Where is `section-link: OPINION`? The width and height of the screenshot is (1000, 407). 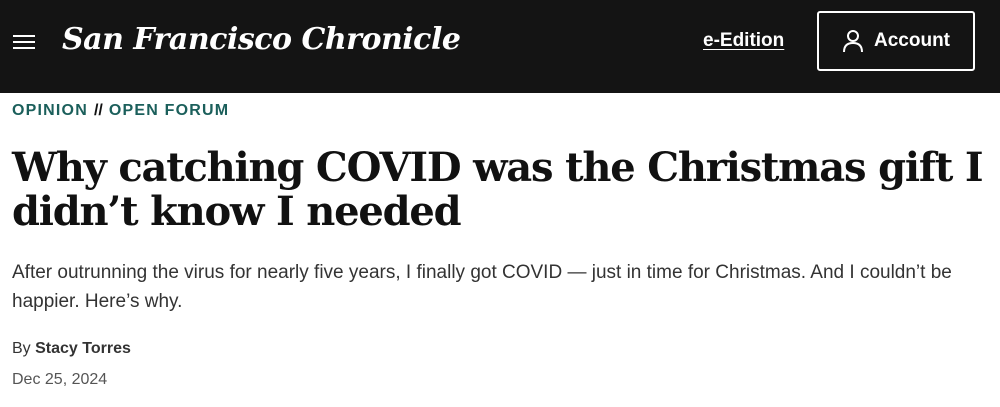
section-link: OPINION is located at coordinates (50, 110).